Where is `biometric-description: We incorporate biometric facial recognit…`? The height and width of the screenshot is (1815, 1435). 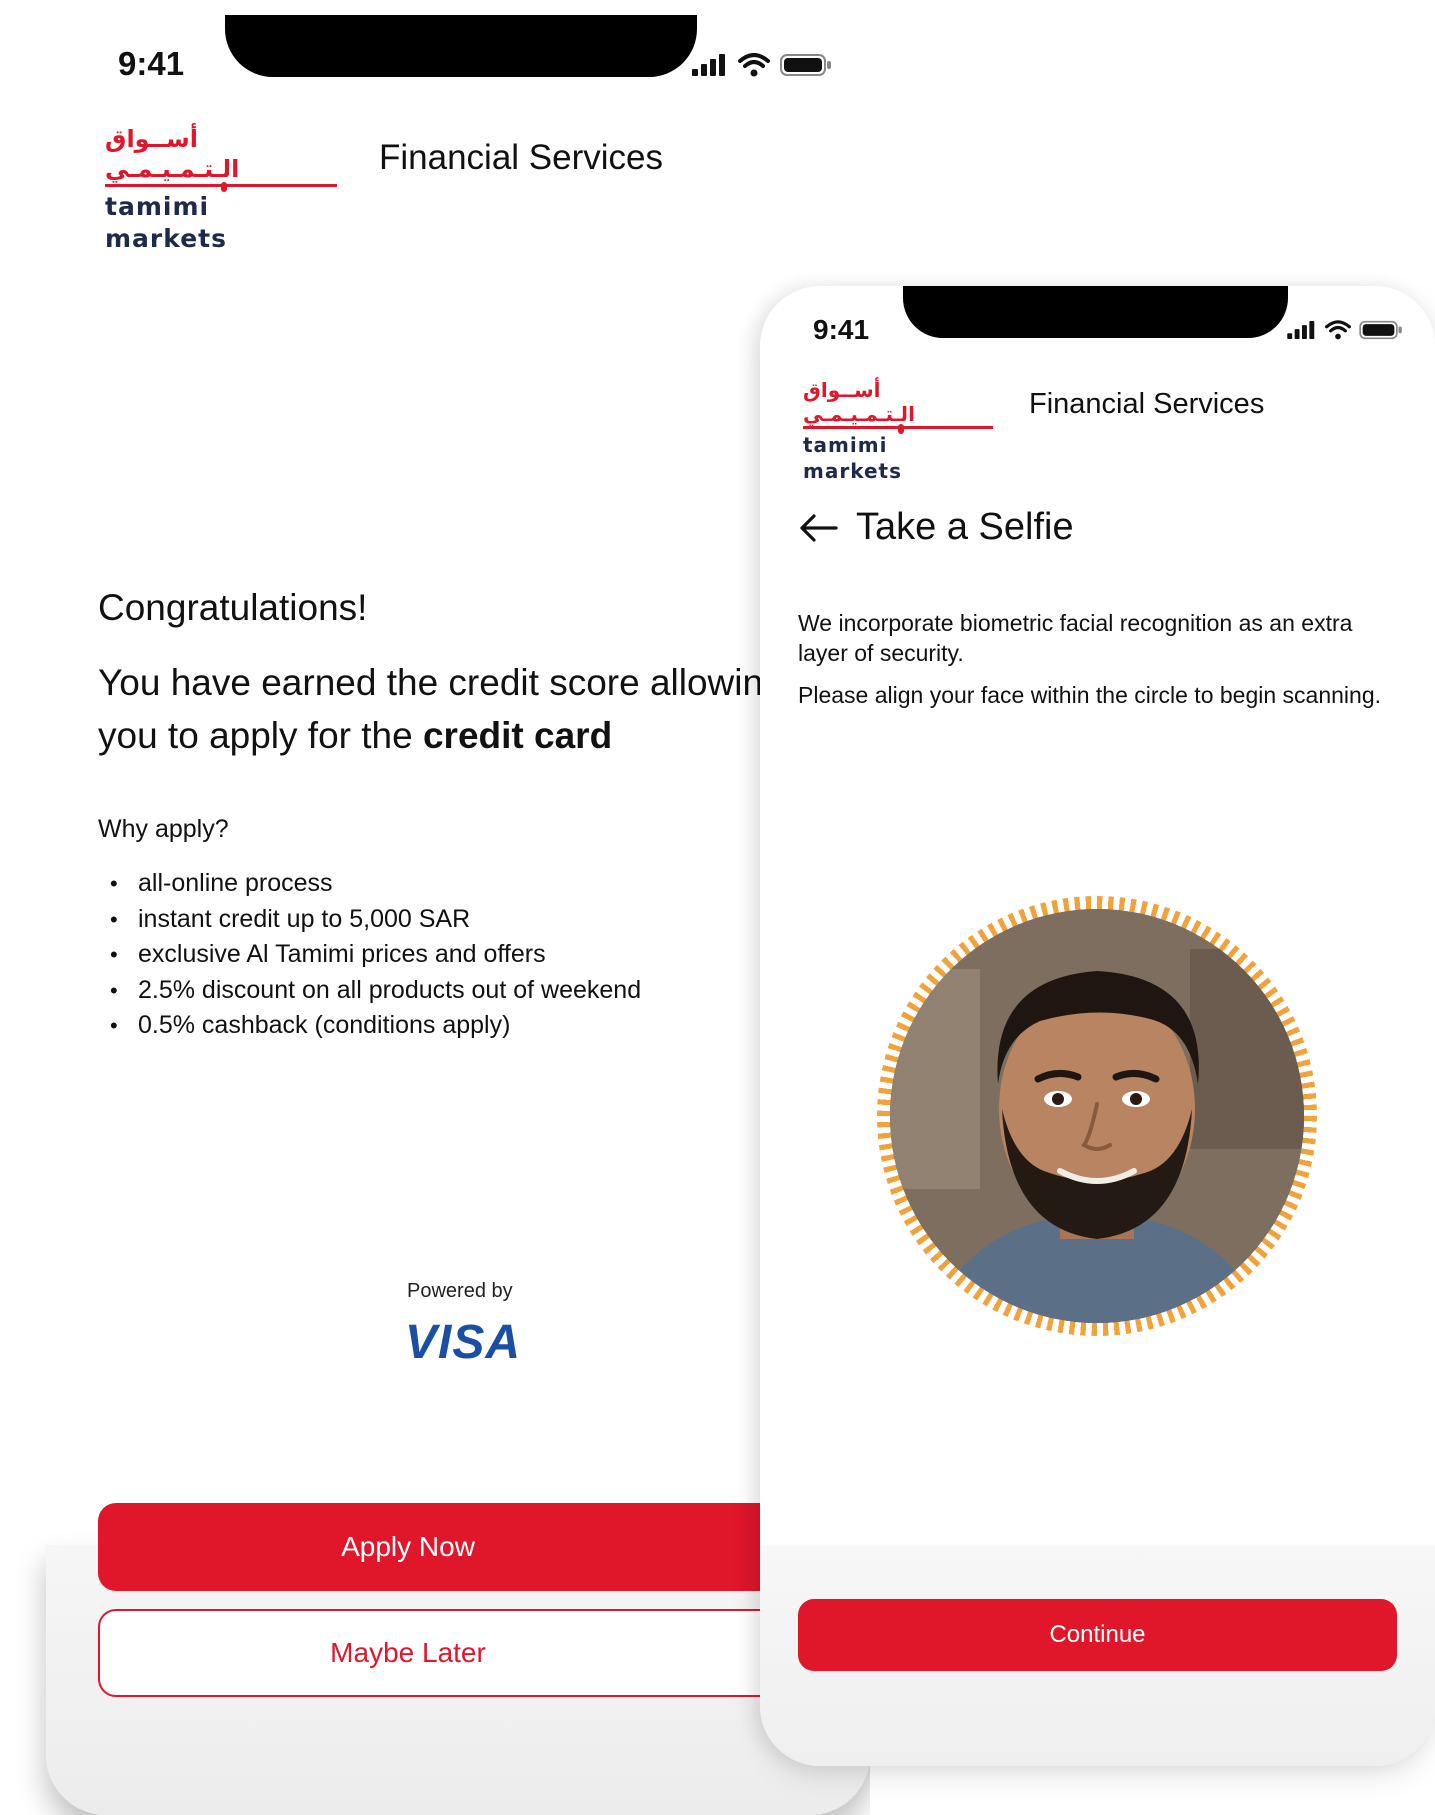 biometric-description: We incorporate biometric facial recognit… is located at coordinates (1075, 638).